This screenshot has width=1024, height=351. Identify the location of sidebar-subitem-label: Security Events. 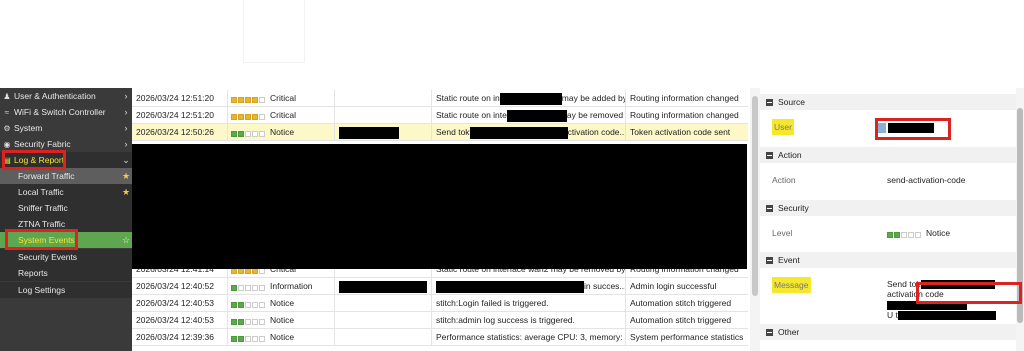
(48, 257).